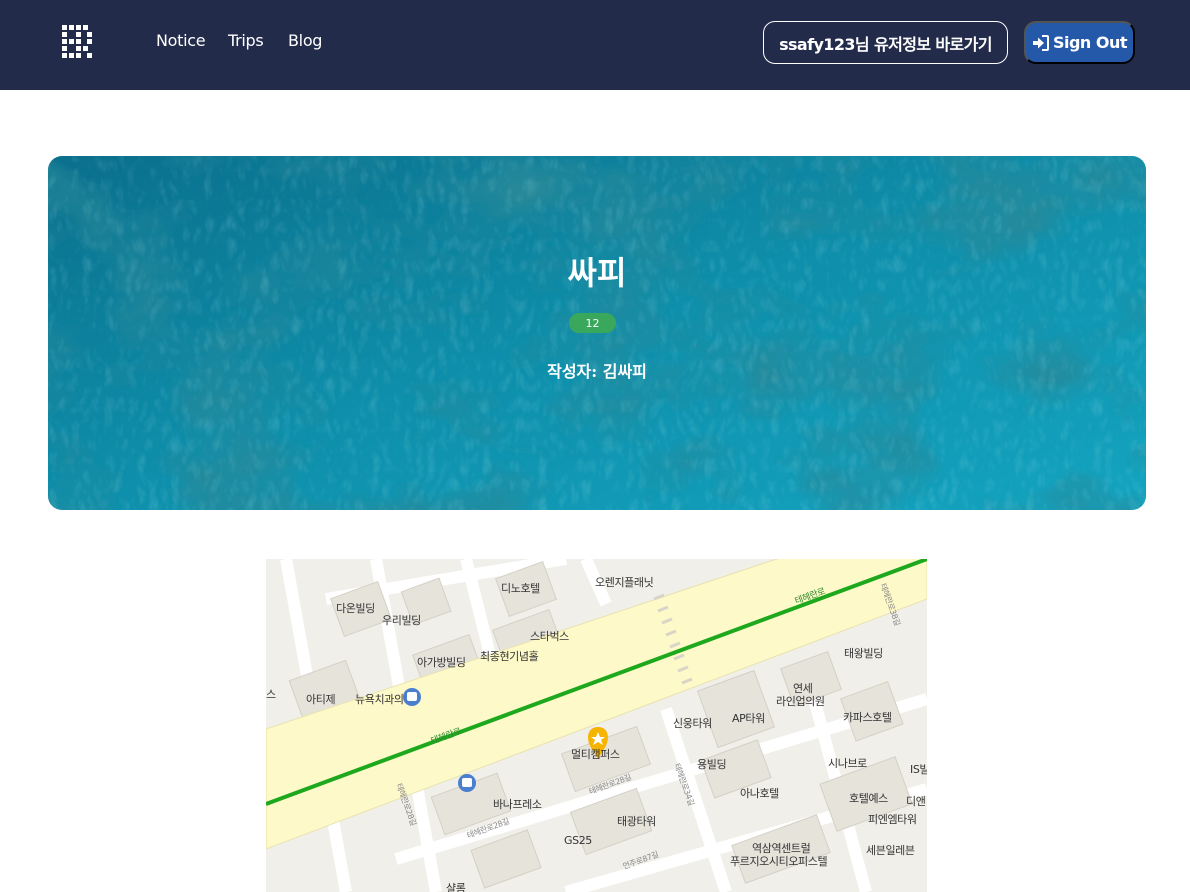 The image size is (1190, 892). Describe the element at coordinates (595, 754) in the screenshot. I see `map-label: 멀티캠퍼스` at that location.